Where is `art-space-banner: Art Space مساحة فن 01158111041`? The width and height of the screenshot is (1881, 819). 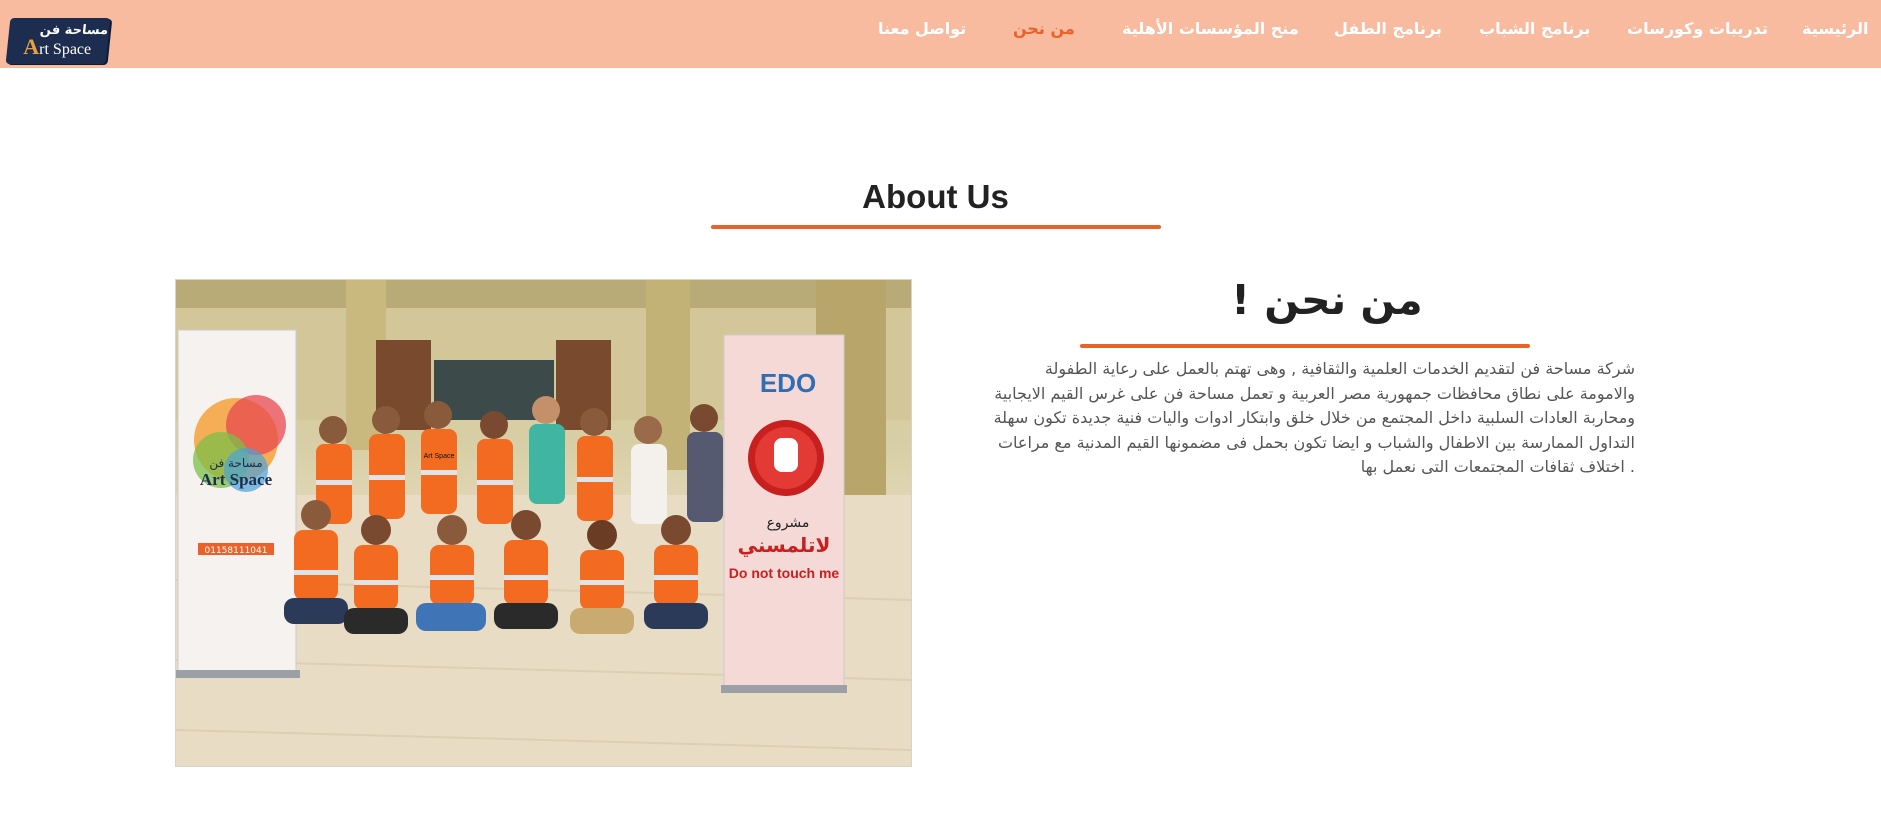
art-space-banner: Art Space مساحة فن 01158111041 is located at coordinates (238, 503).